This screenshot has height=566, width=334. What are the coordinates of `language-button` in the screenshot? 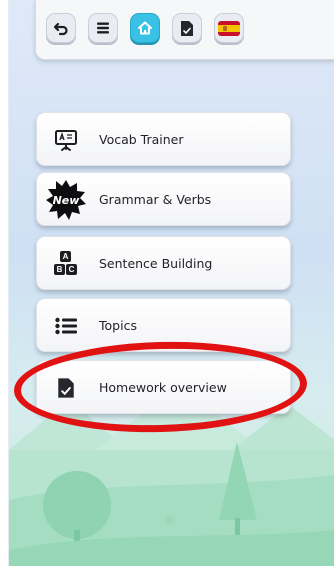 It's located at (229, 28).